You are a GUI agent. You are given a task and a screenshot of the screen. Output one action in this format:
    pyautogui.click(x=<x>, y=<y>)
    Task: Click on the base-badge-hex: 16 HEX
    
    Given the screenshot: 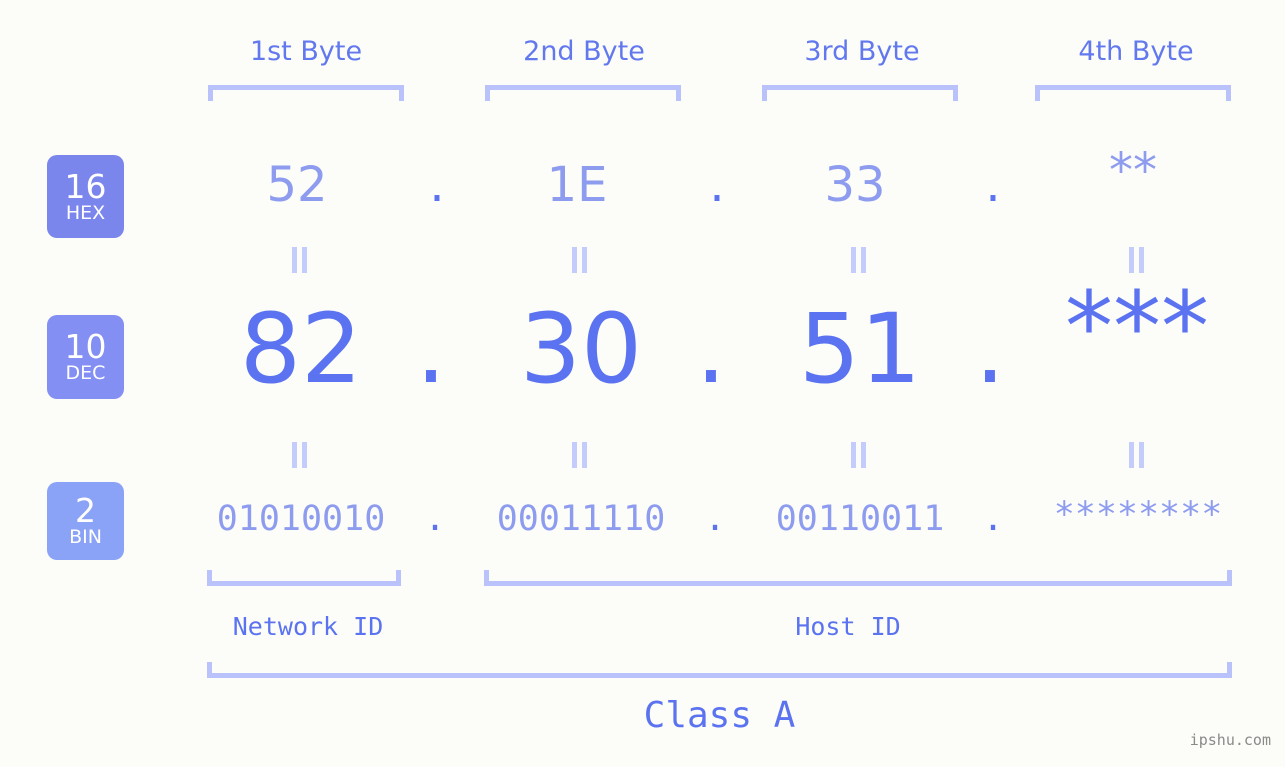 What is the action you would take?
    pyautogui.click(x=85, y=196)
    